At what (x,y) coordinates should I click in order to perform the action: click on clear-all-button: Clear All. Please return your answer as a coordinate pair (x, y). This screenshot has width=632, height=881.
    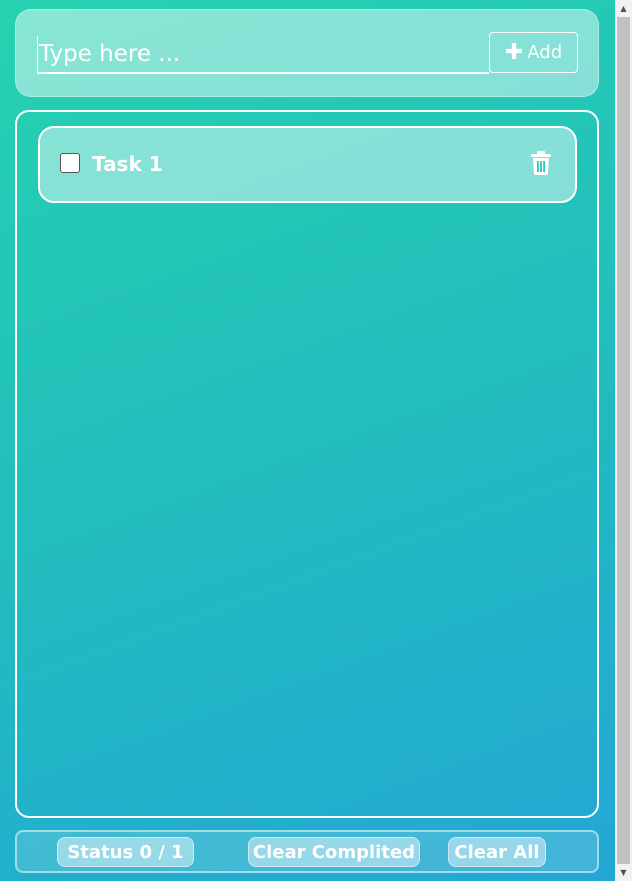
    Looking at the image, I should click on (497, 852).